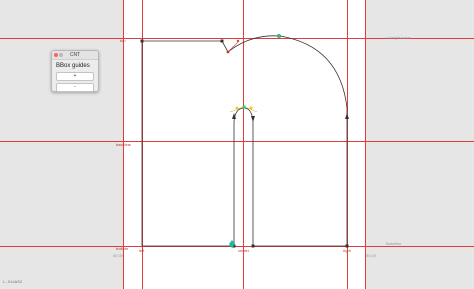 The height and width of the screenshot is (289, 474). Describe the element at coordinates (253, 119) in the screenshot. I see `direction-arrow` at that location.